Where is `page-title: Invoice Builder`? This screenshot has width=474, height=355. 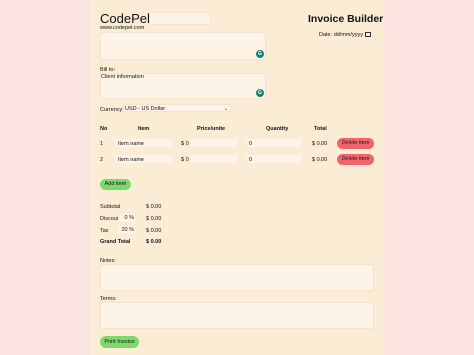 page-title: Invoice Builder is located at coordinates (346, 19).